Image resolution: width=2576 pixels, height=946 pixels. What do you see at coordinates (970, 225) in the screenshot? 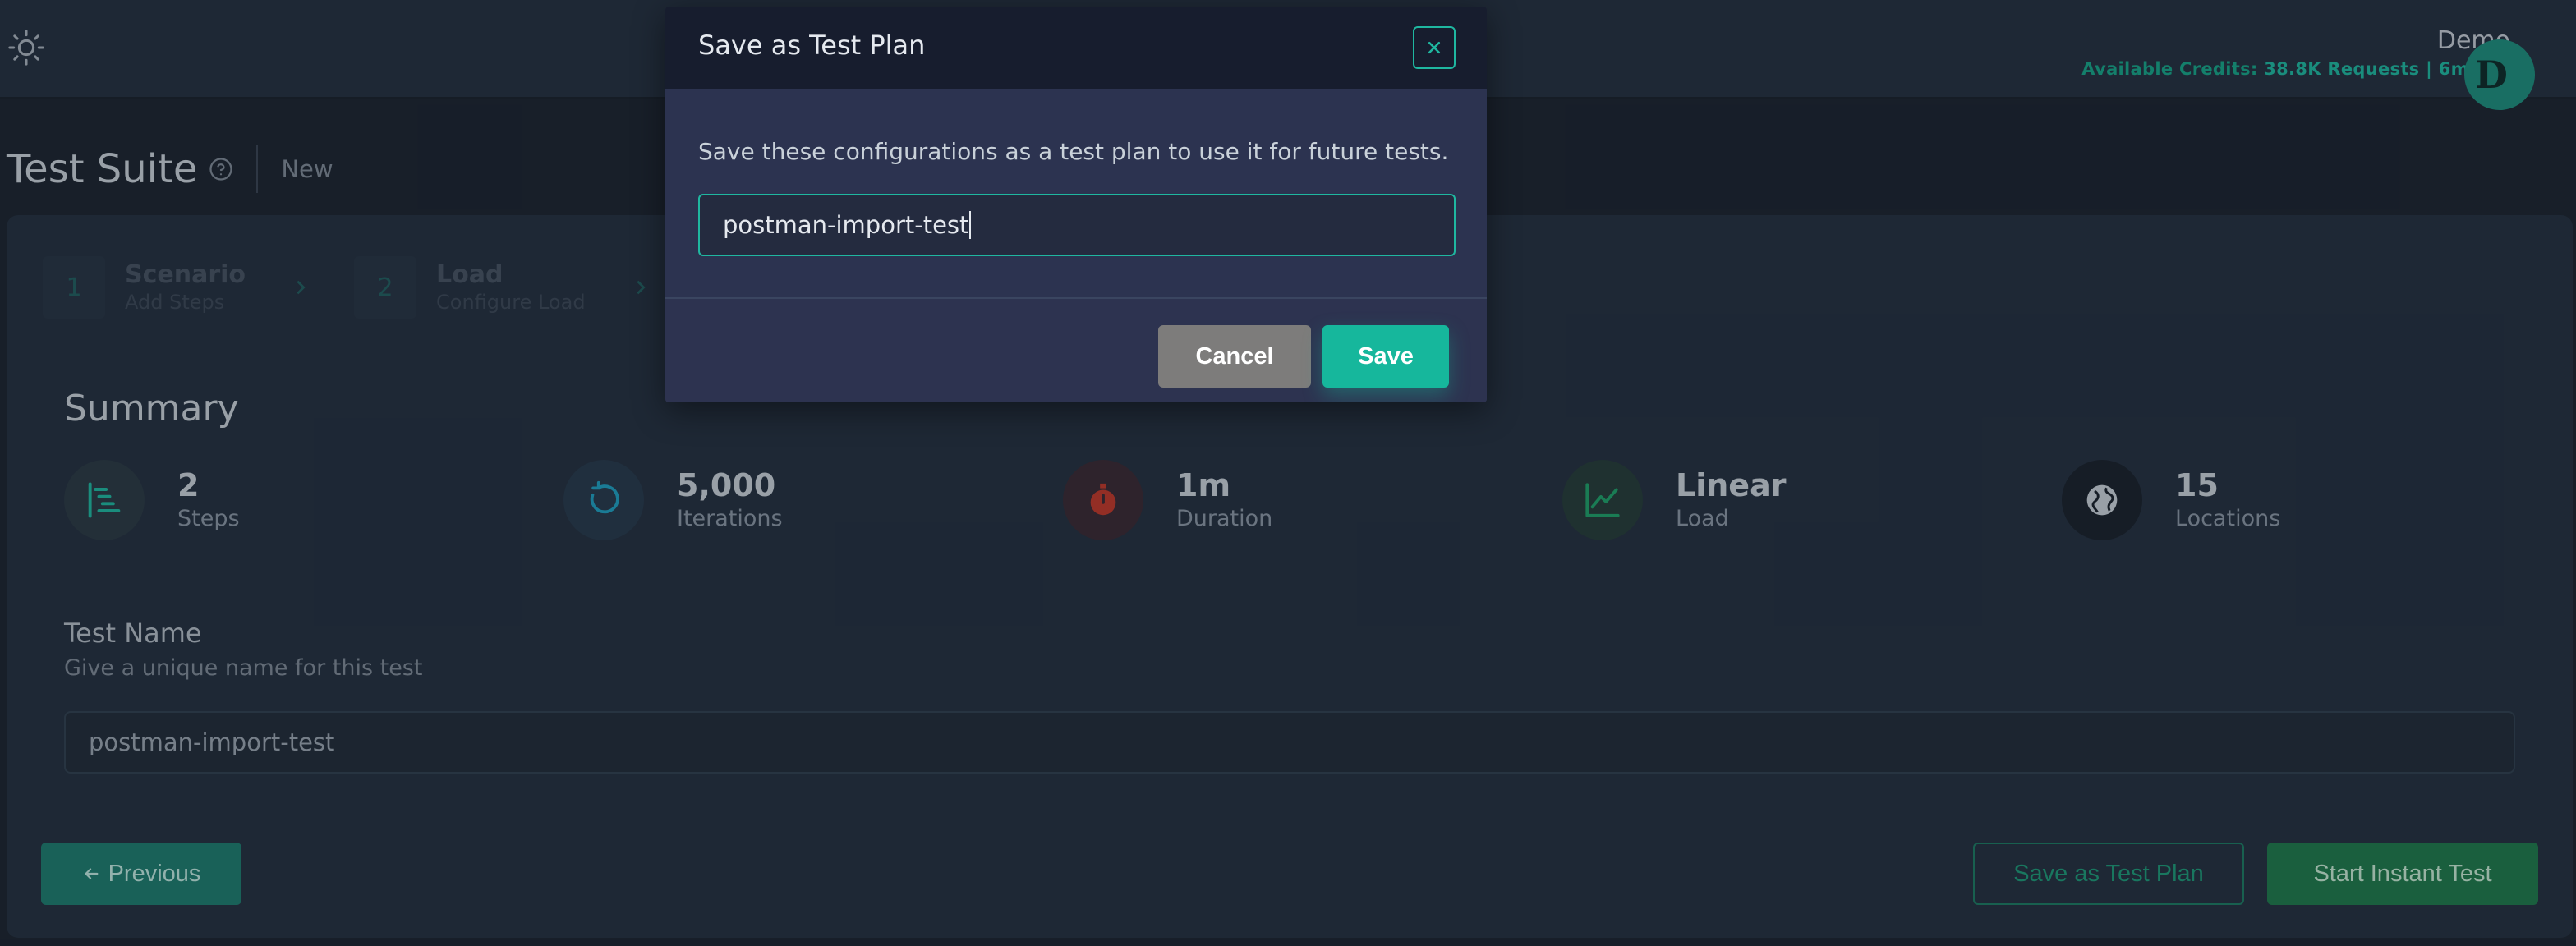
I see `text-caret` at bounding box center [970, 225].